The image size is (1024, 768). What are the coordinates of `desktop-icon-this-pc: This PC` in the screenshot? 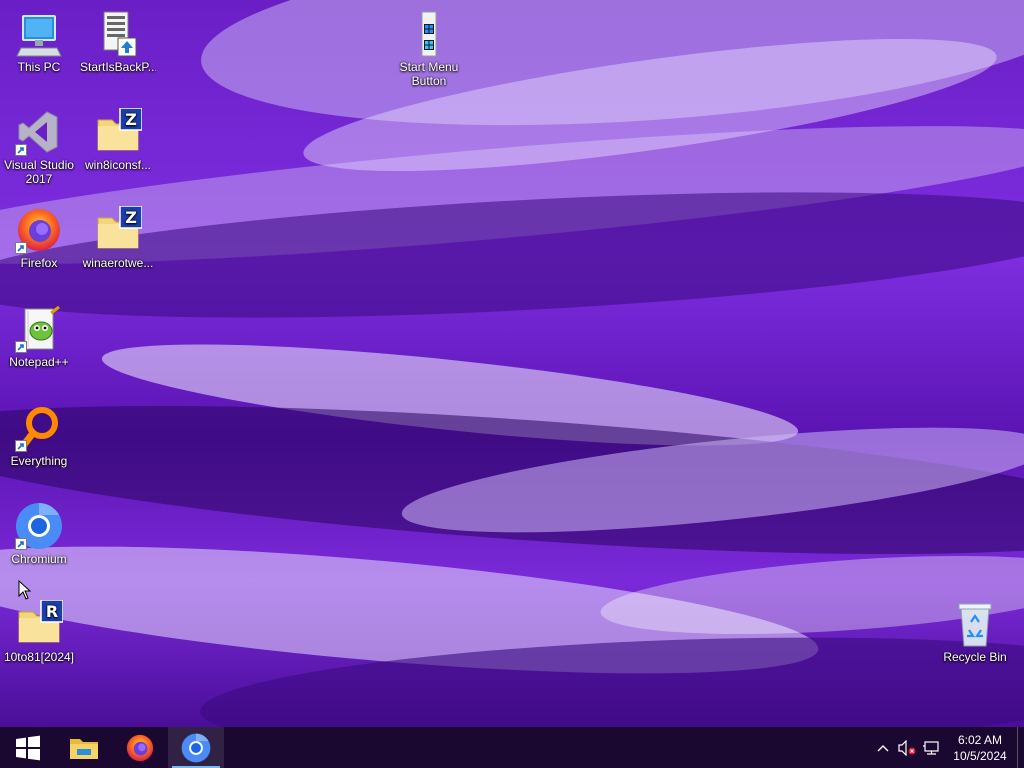 It's located at (39, 42).